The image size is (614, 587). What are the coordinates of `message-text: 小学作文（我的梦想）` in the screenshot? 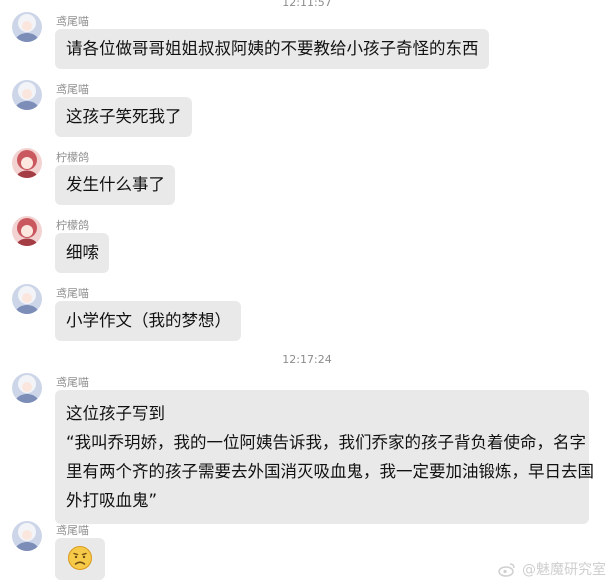 It's located at (148, 320).